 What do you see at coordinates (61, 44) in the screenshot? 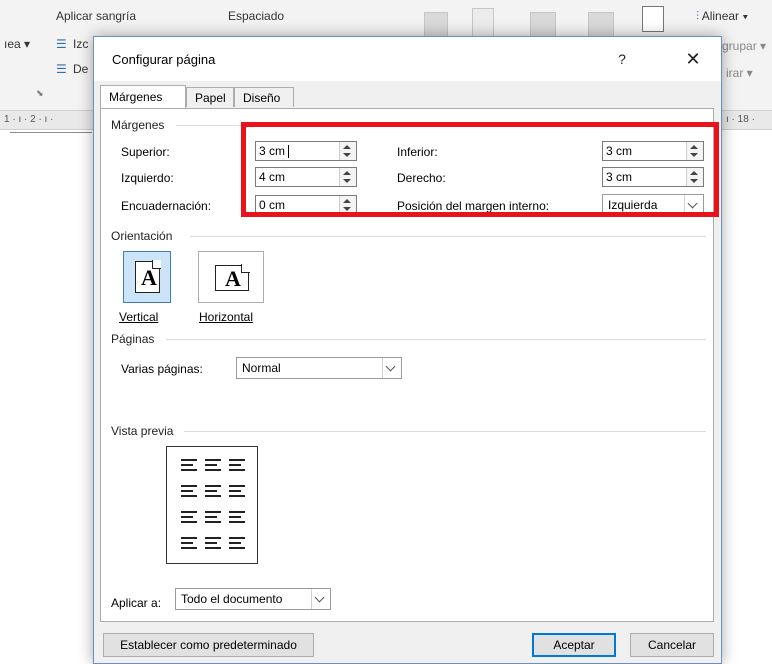
I see `indent-left-icon: ☰` at bounding box center [61, 44].